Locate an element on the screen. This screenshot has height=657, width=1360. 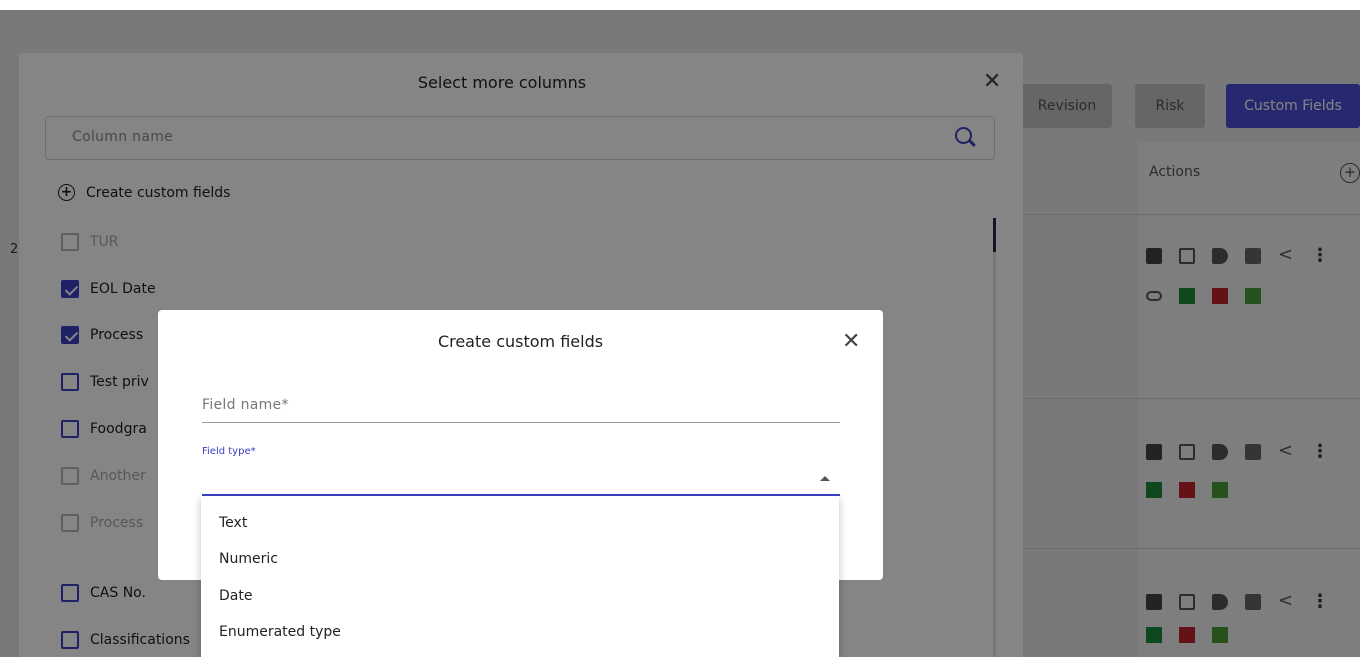
field-type-label: Field type* is located at coordinates (229, 451).